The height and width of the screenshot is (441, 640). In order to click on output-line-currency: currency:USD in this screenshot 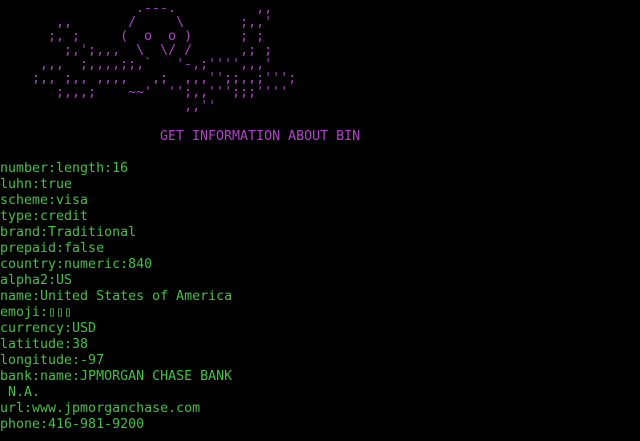, I will do `click(48, 328)`.